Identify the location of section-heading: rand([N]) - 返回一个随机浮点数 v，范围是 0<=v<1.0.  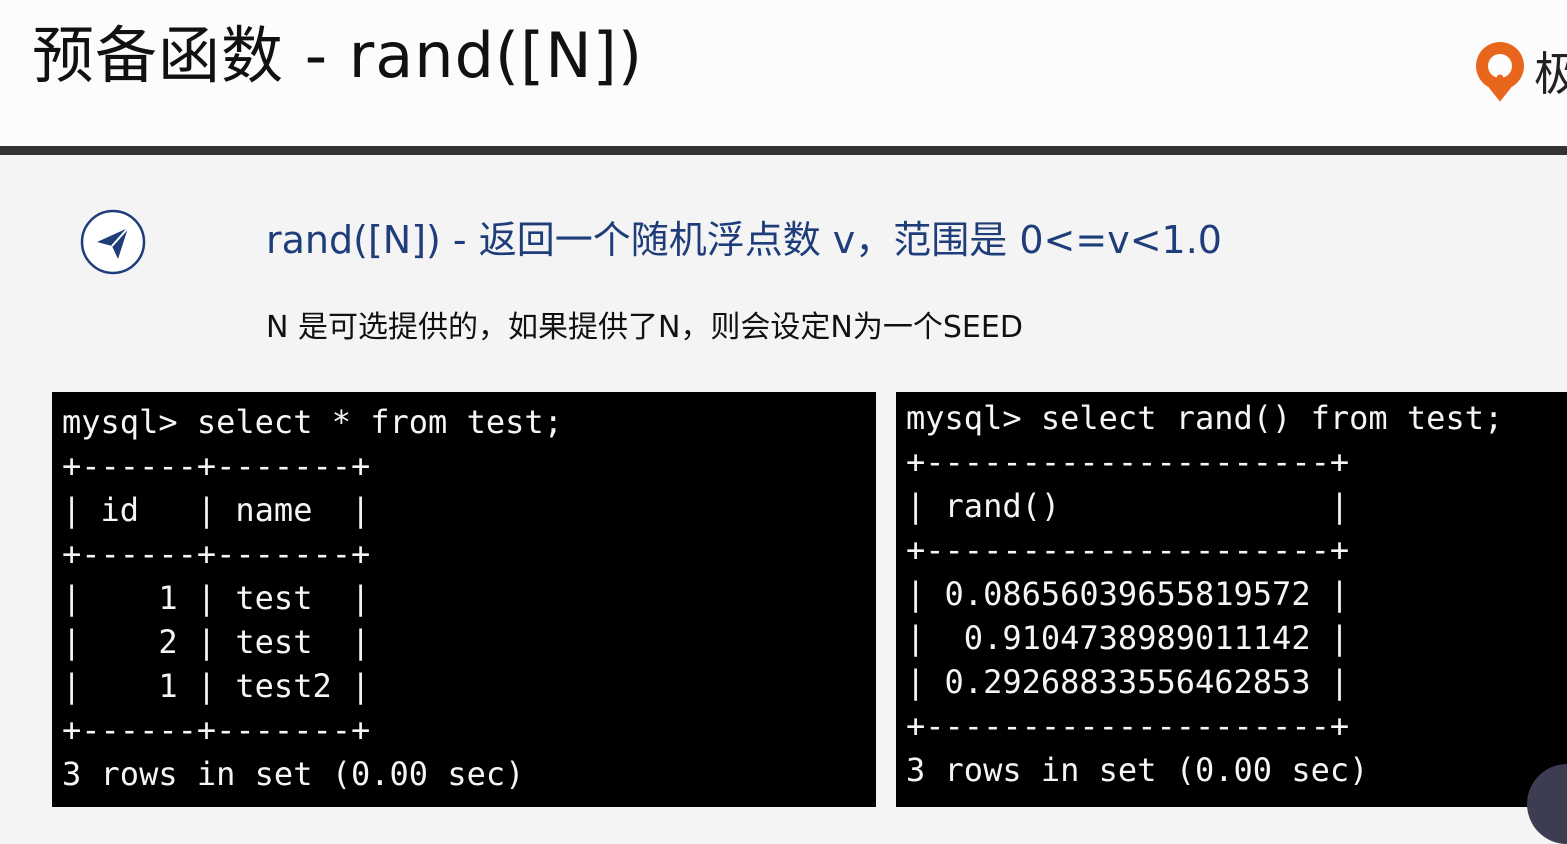
(744, 240).